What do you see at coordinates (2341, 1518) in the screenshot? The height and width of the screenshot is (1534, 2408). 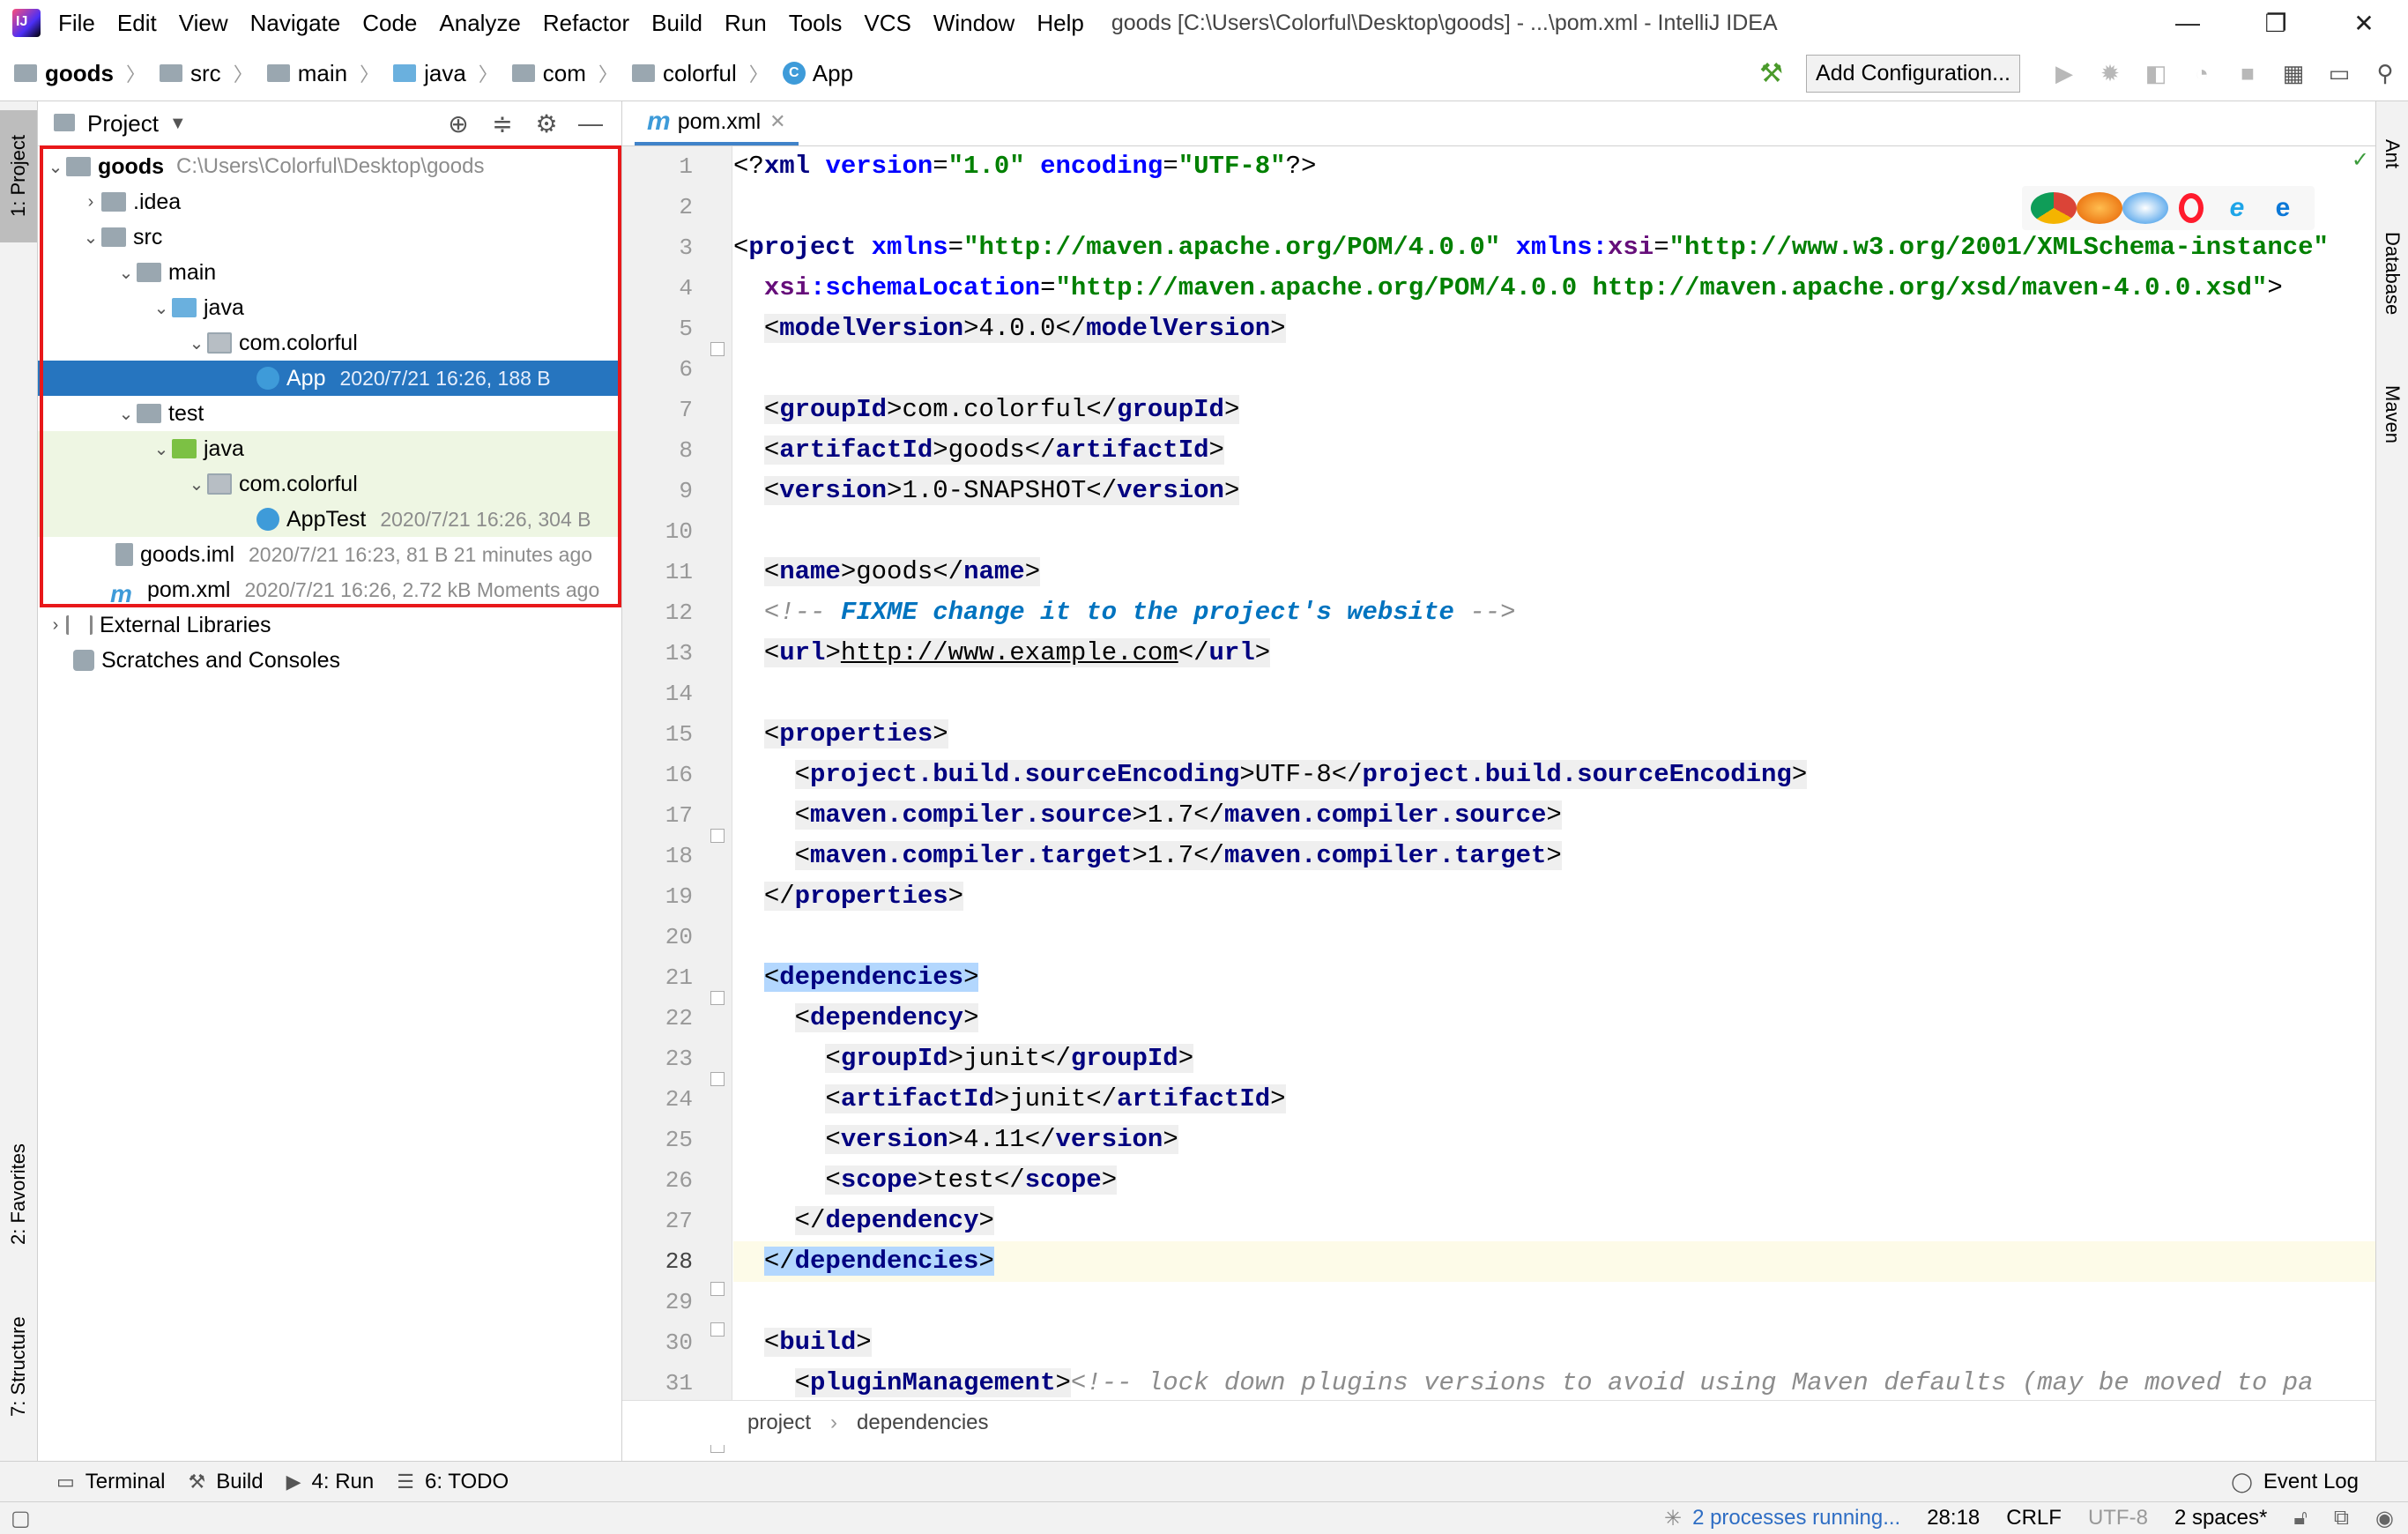 I see `git-icon: ⧉` at bounding box center [2341, 1518].